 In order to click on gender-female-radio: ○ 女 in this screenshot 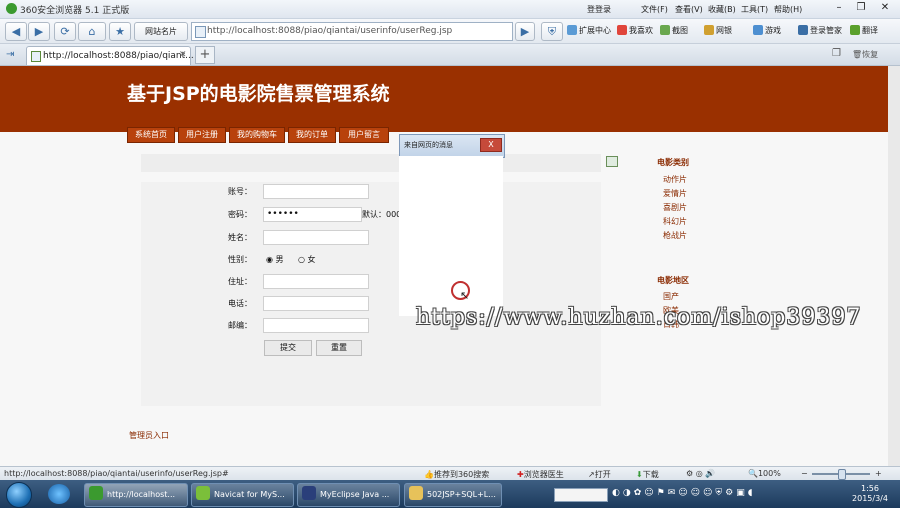, I will do `click(307, 259)`.